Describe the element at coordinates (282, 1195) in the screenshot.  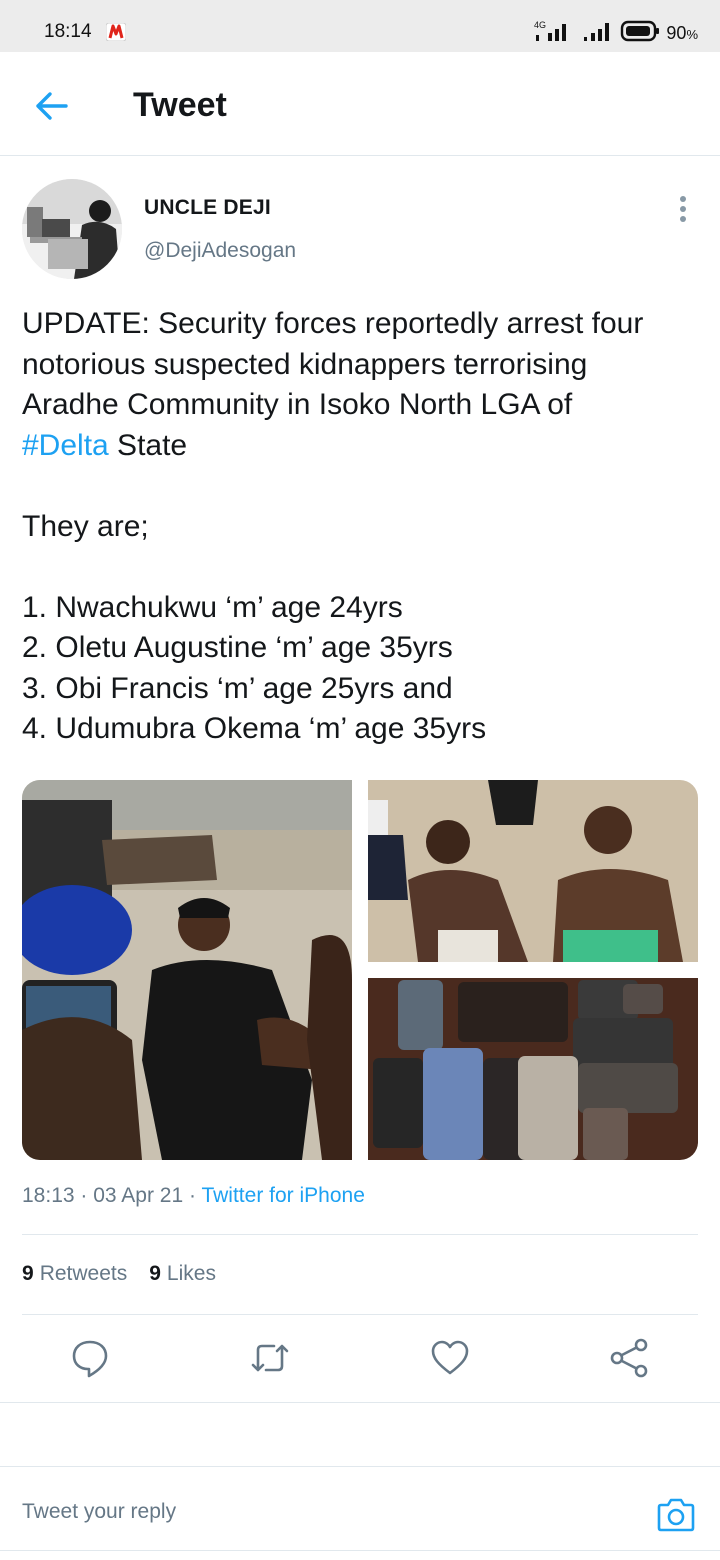
I see `tweet-source-link: Twitter for iPhone` at that location.